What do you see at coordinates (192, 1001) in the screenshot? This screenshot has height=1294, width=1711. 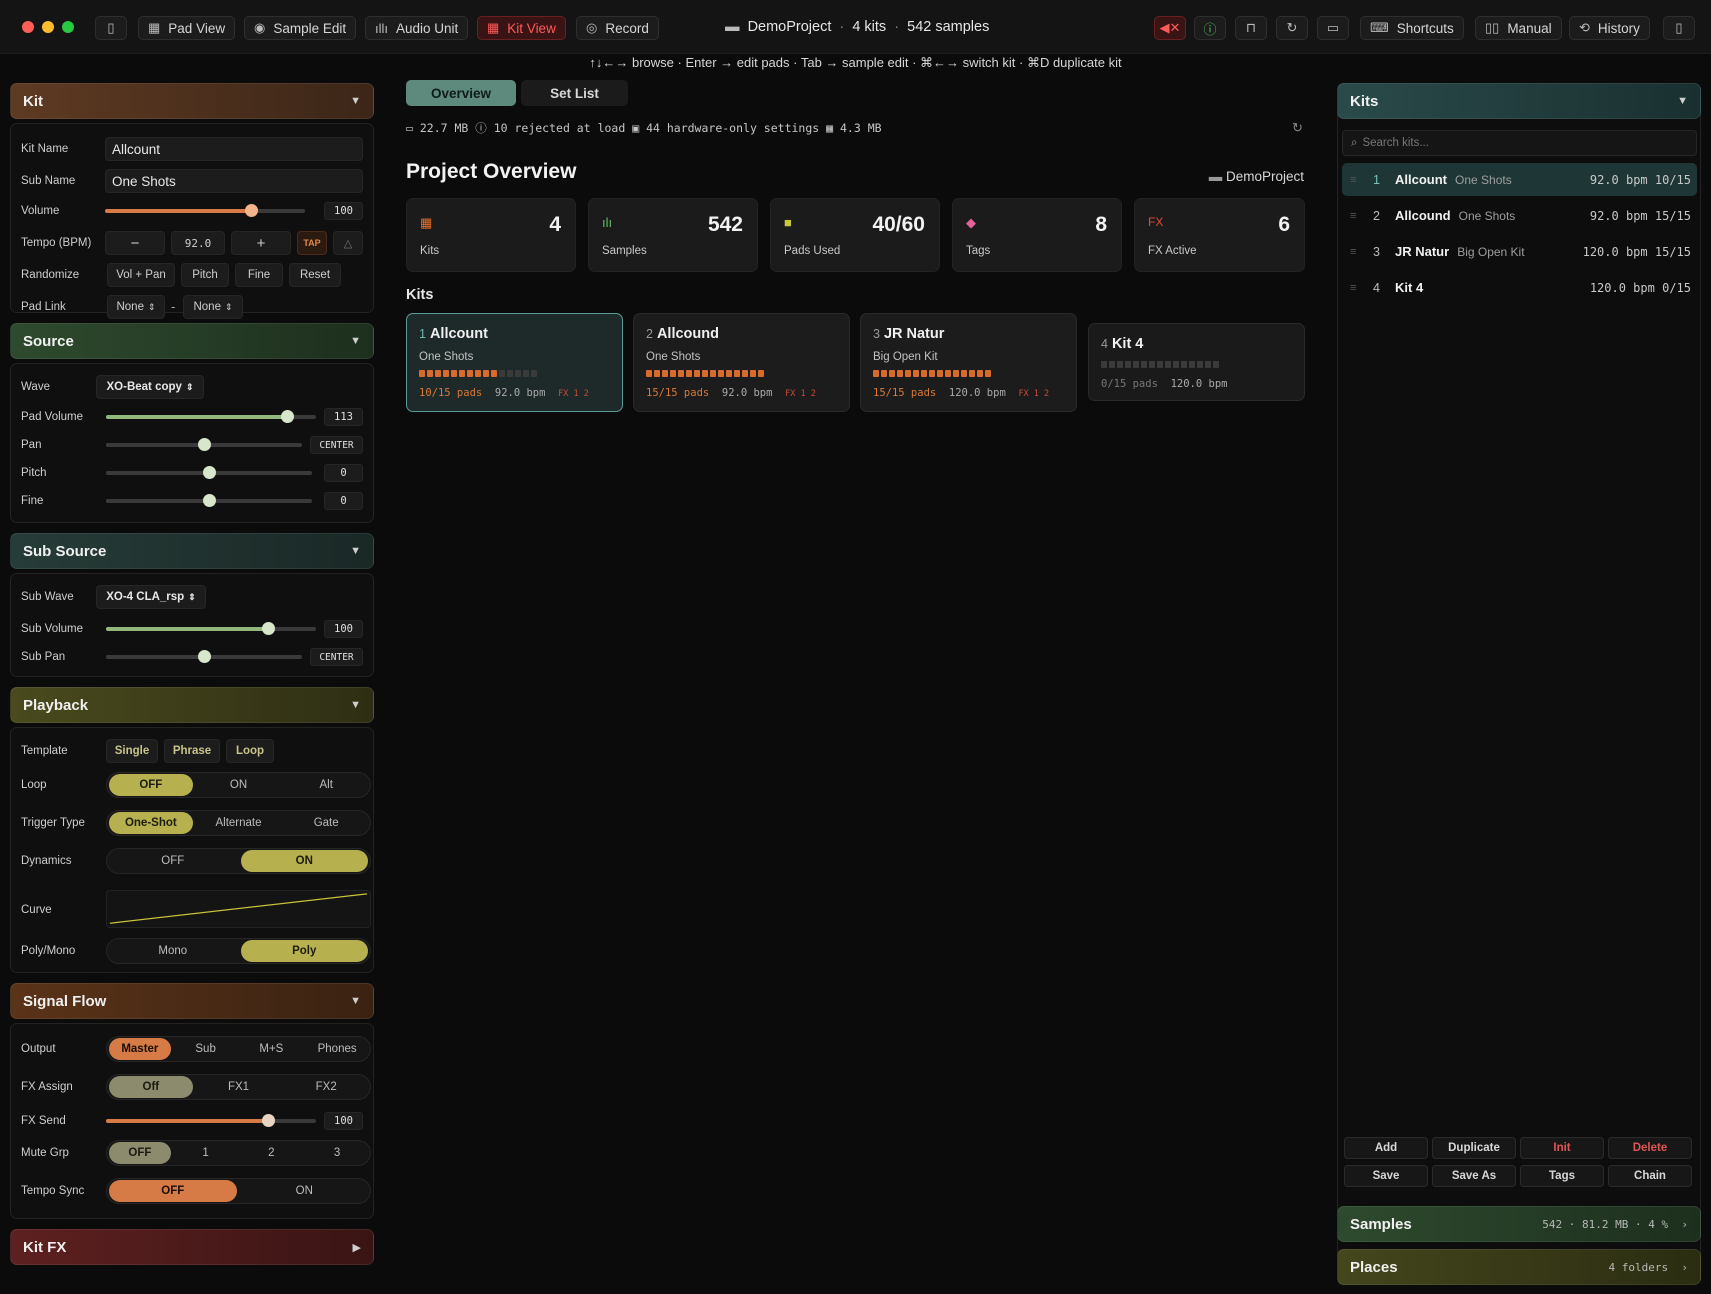 I see `signal-flow-section-header: Signal Flow ▼` at bounding box center [192, 1001].